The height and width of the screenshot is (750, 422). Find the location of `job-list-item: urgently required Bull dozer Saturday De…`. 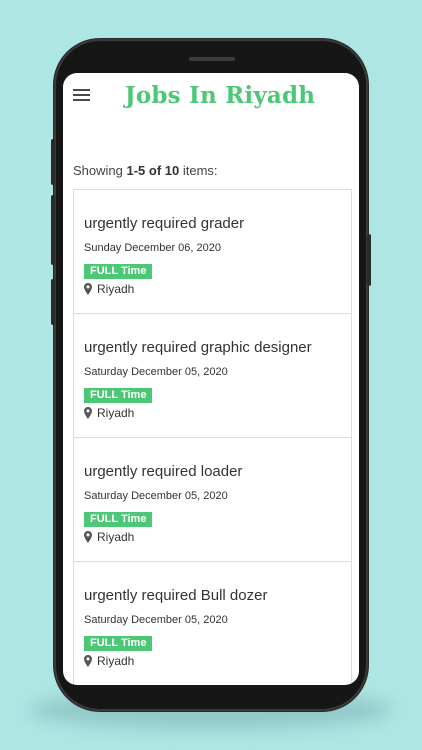

job-list-item: urgently required Bull dozer Saturday De… is located at coordinates (212, 623).